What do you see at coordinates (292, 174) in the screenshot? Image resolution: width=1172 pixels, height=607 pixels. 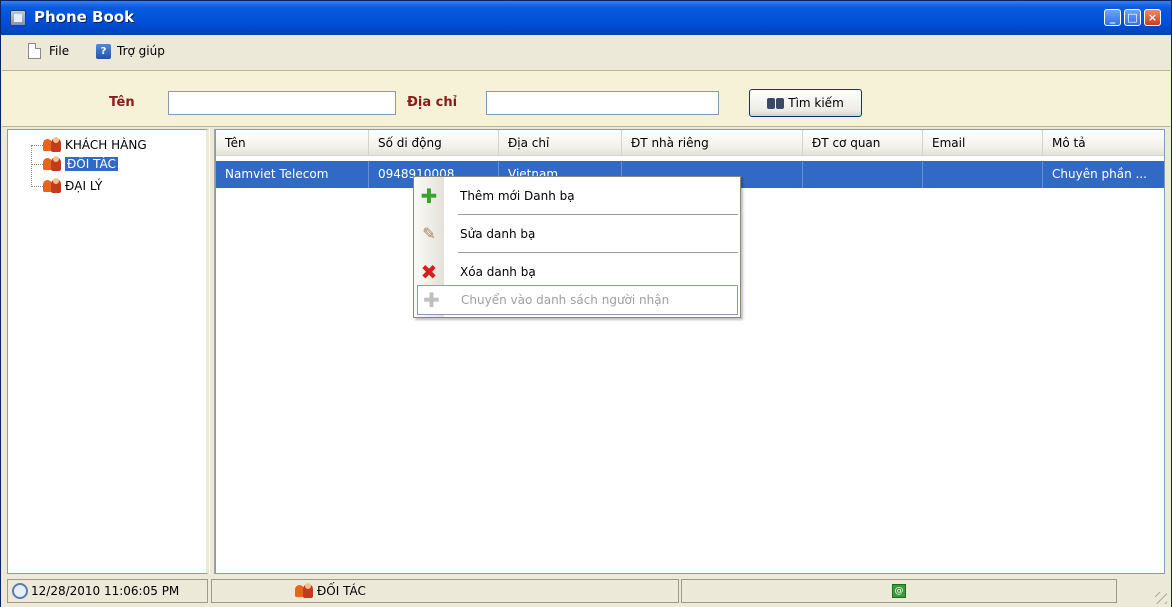 I see `cell-name: Namviet Telecom` at bounding box center [292, 174].